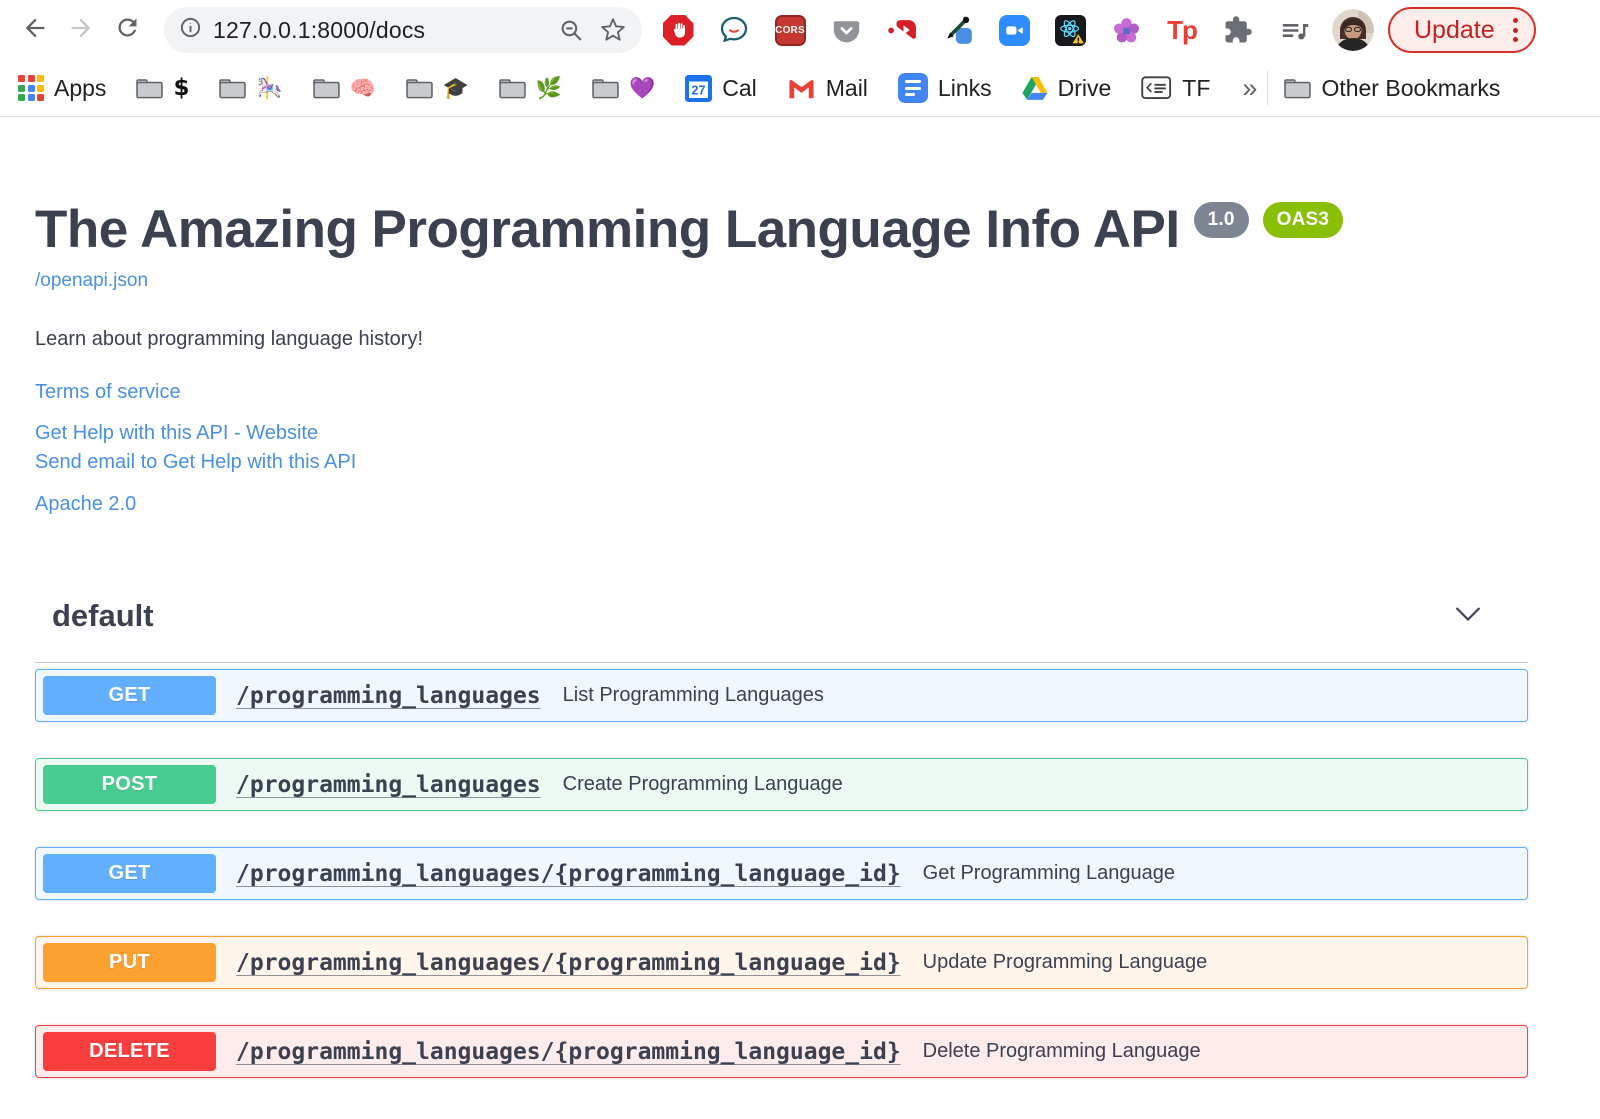 Image resolution: width=1600 pixels, height=1119 pixels. Describe the element at coordinates (1061, 1051) in the screenshot. I see `endpoint-summary: Delete Programming Language` at that location.